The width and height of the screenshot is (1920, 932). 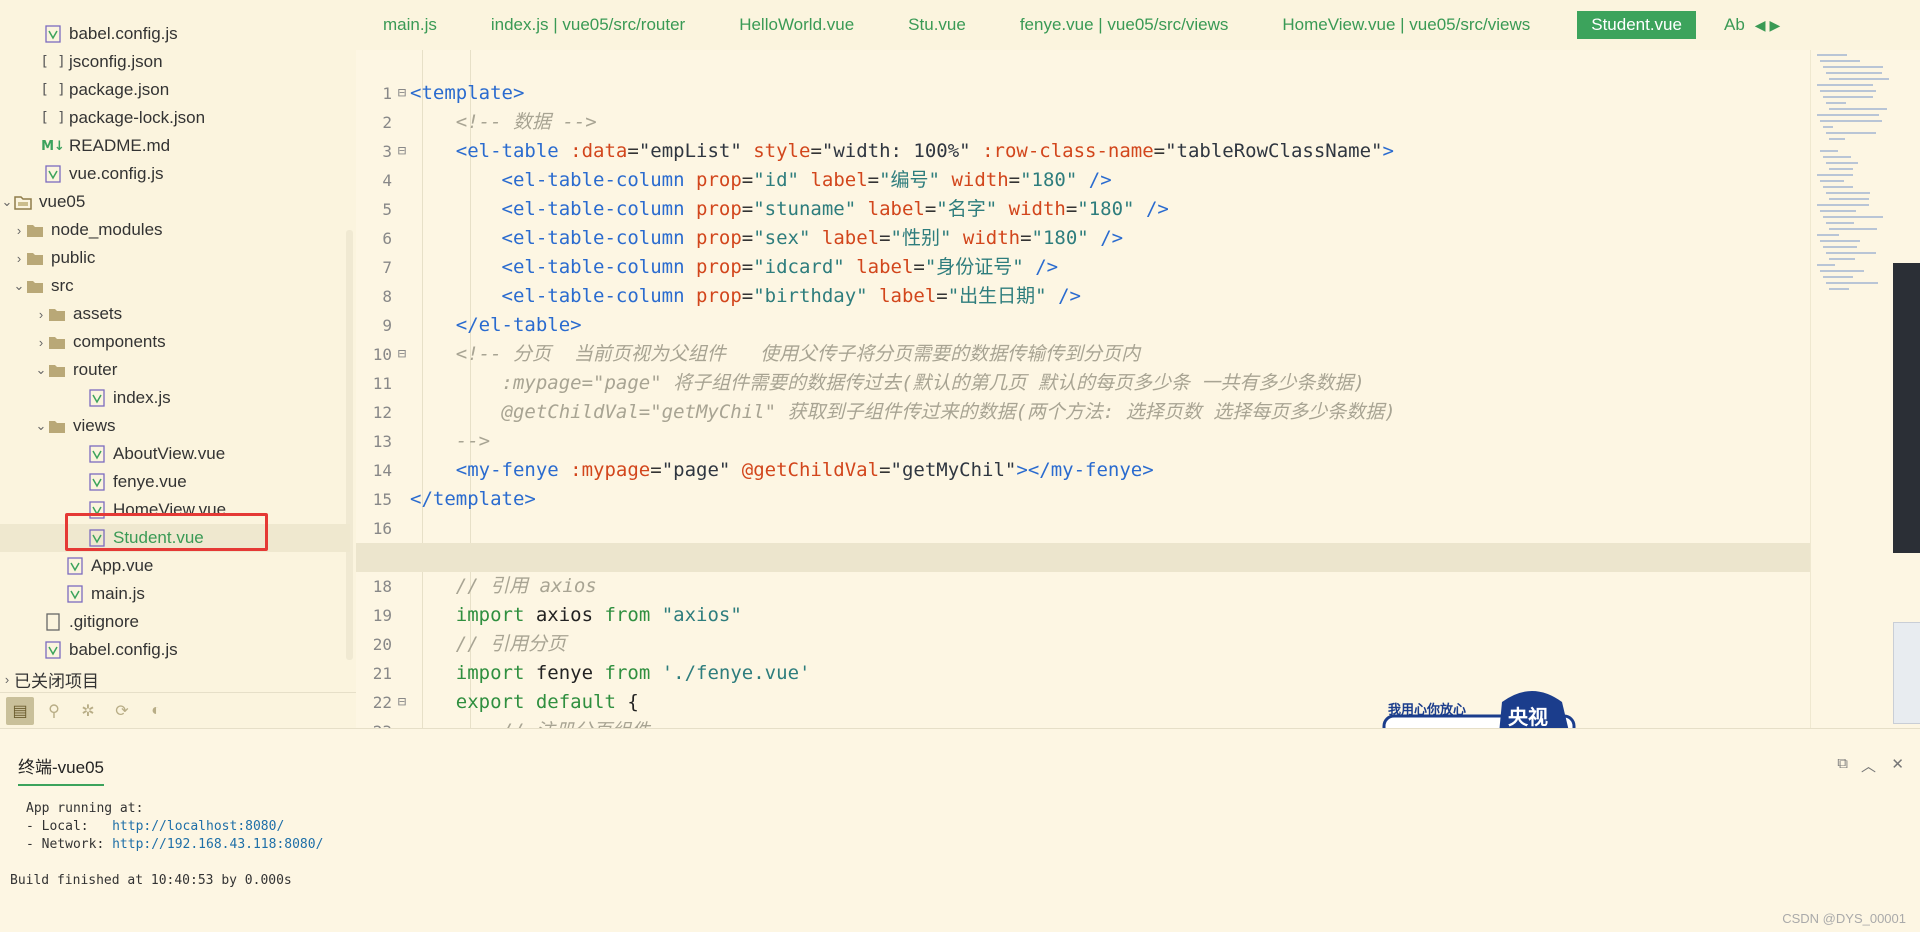 I want to click on tree-item: › assets, so click(x=175, y=314).